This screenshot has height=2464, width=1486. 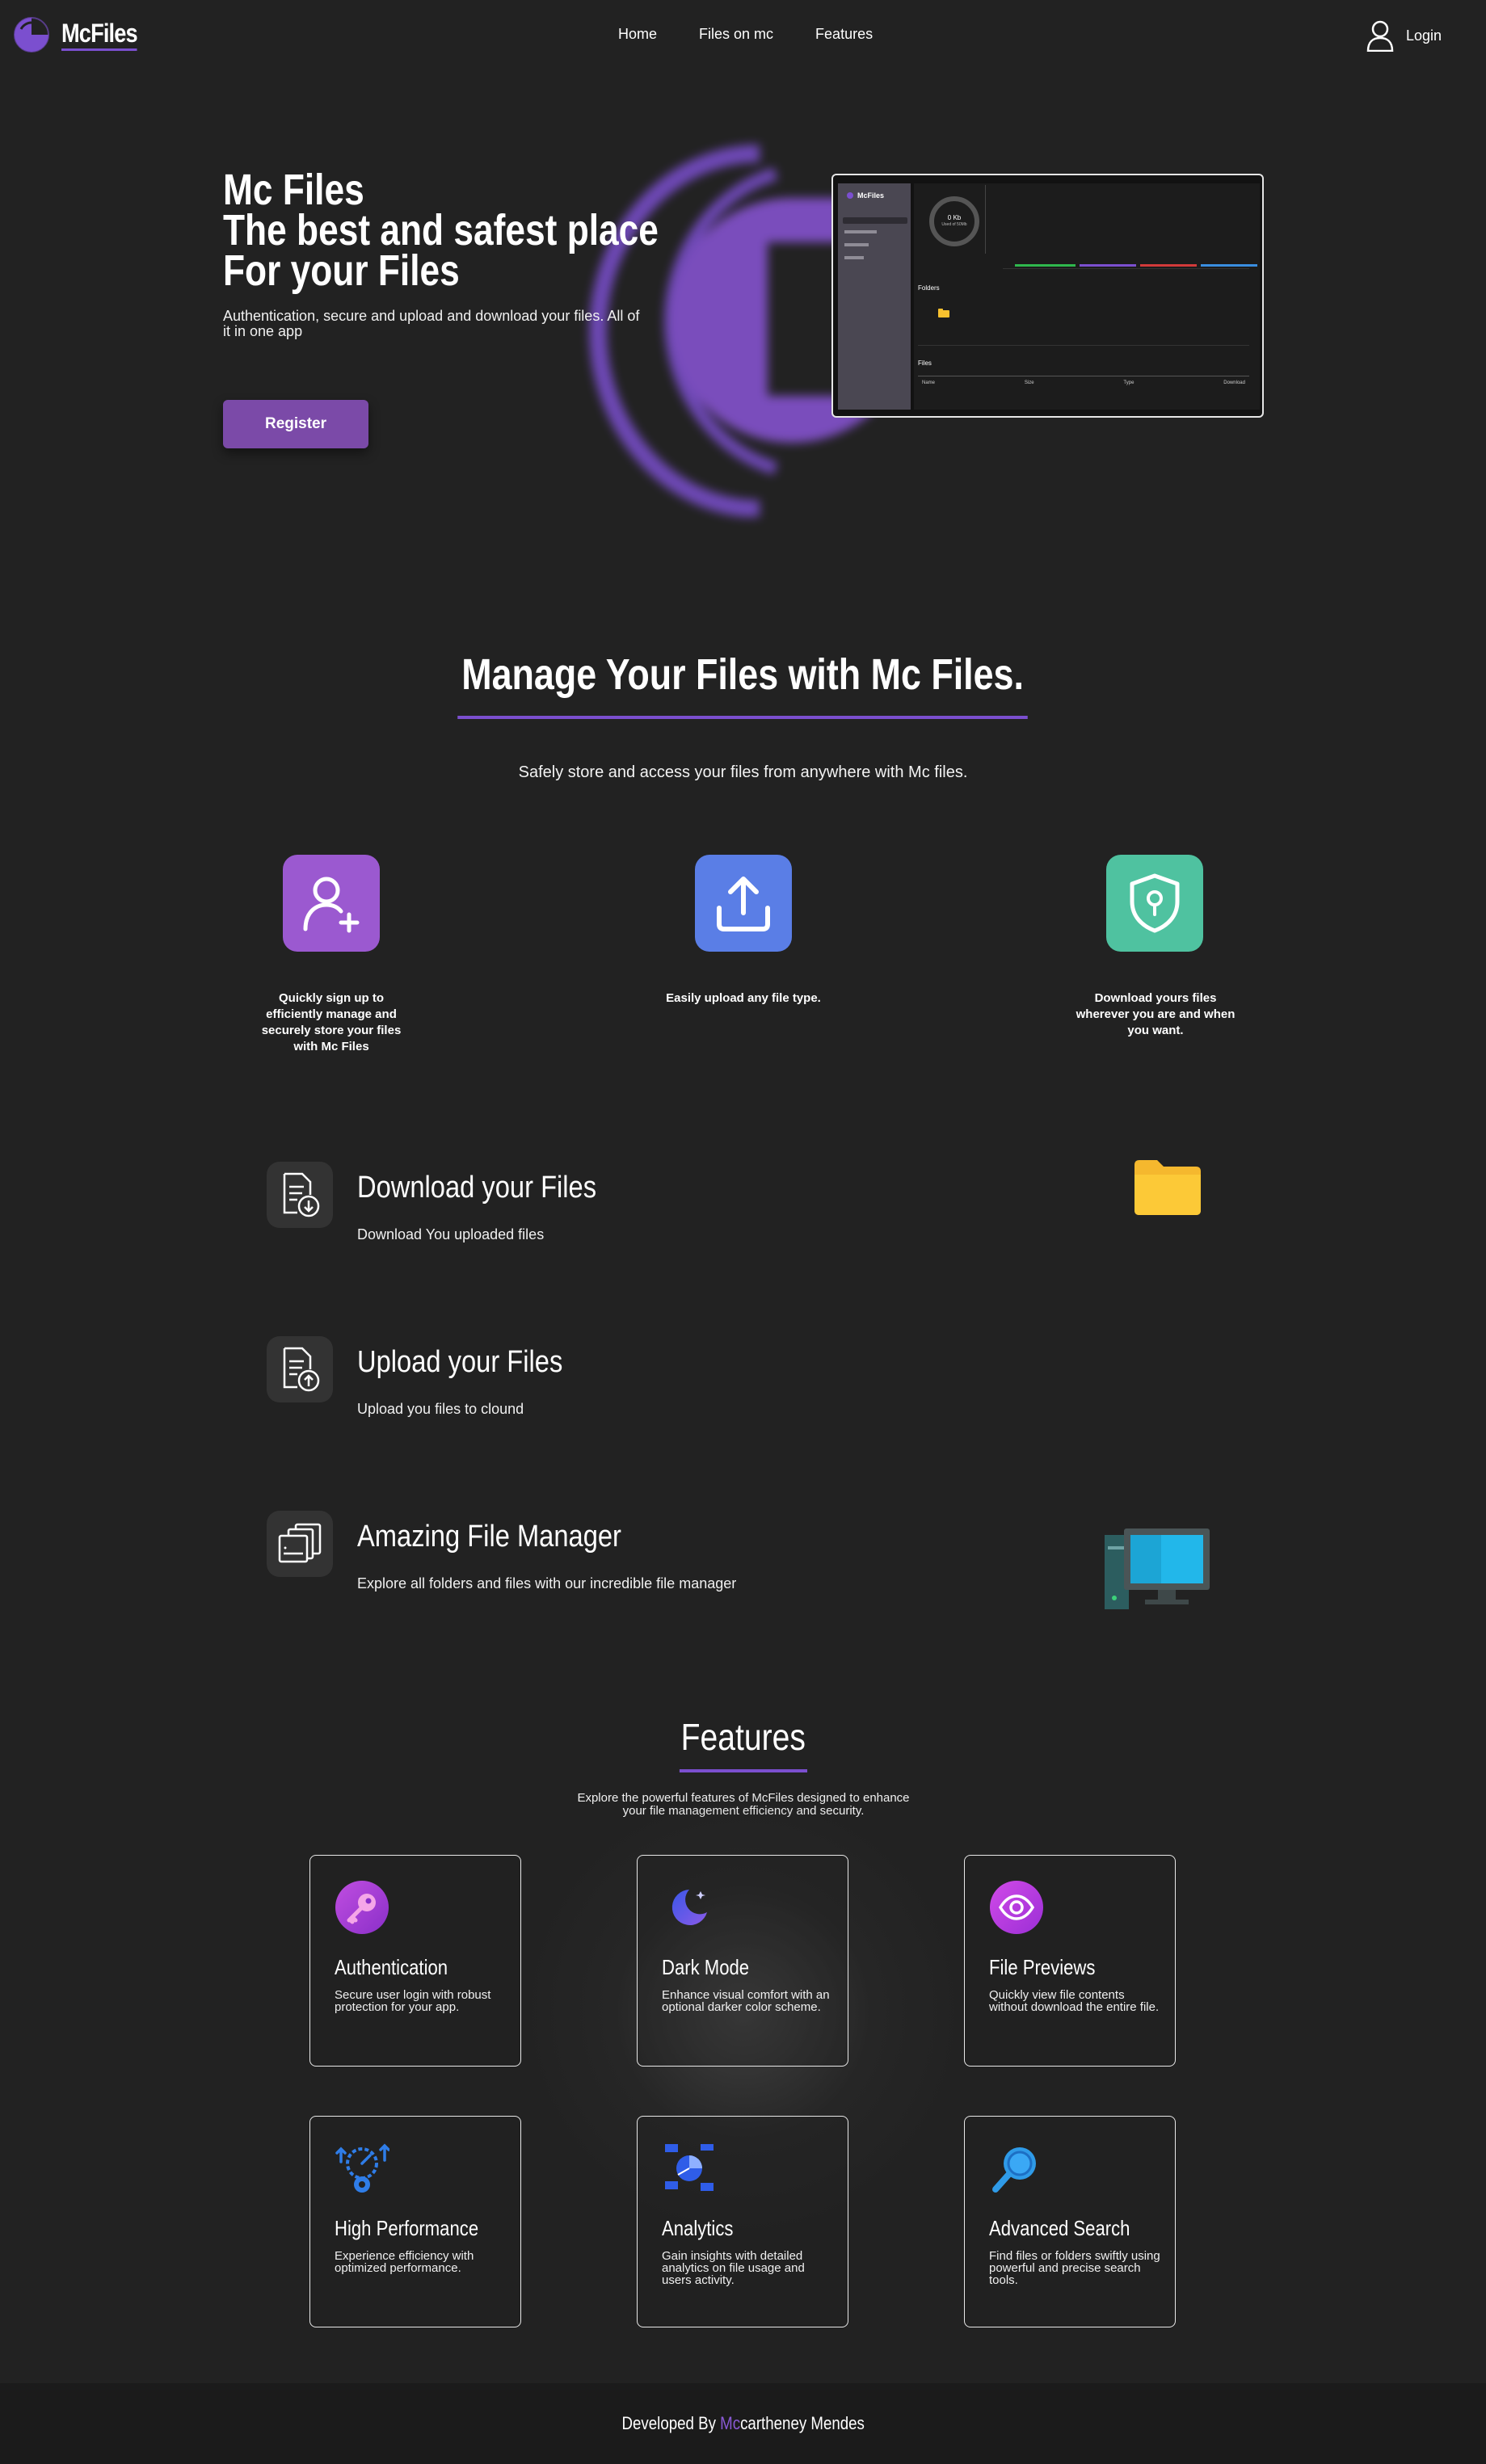 What do you see at coordinates (874, 296) in the screenshot?
I see `preview-sidebar: McFiles` at bounding box center [874, 296].